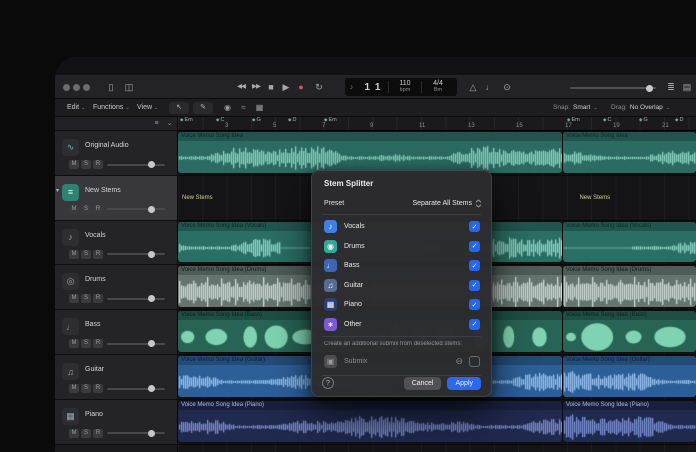  What do you see at coordinates (197, 198) in the screenshot?
I see `stack-region-label: New Stems` at bounding box center [197, 198].